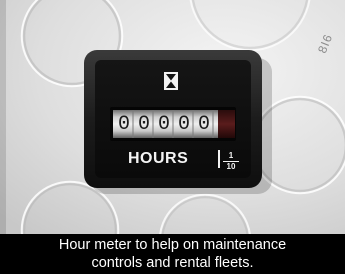  I want to click on caption-line-2: controls and rental fleets., so click(172, 263).